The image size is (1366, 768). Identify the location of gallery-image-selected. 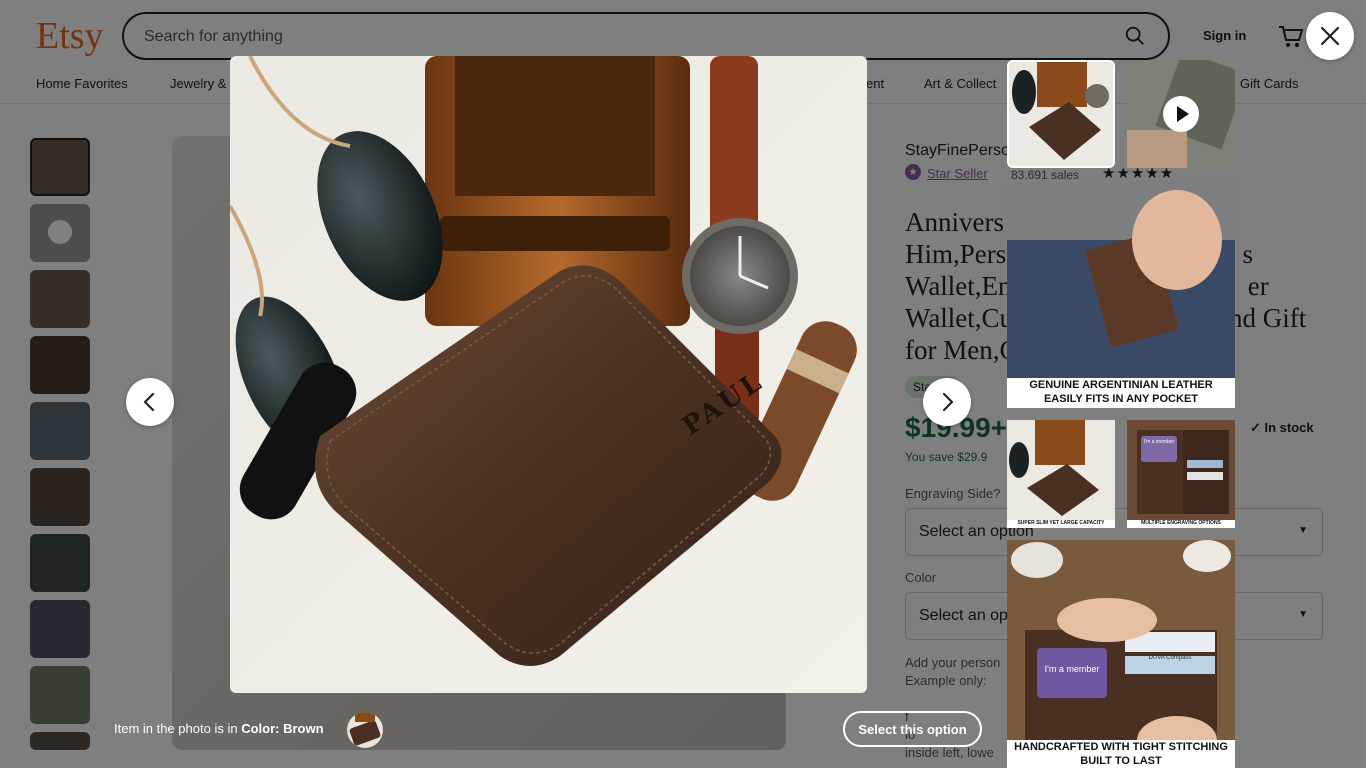
(1061, 114).